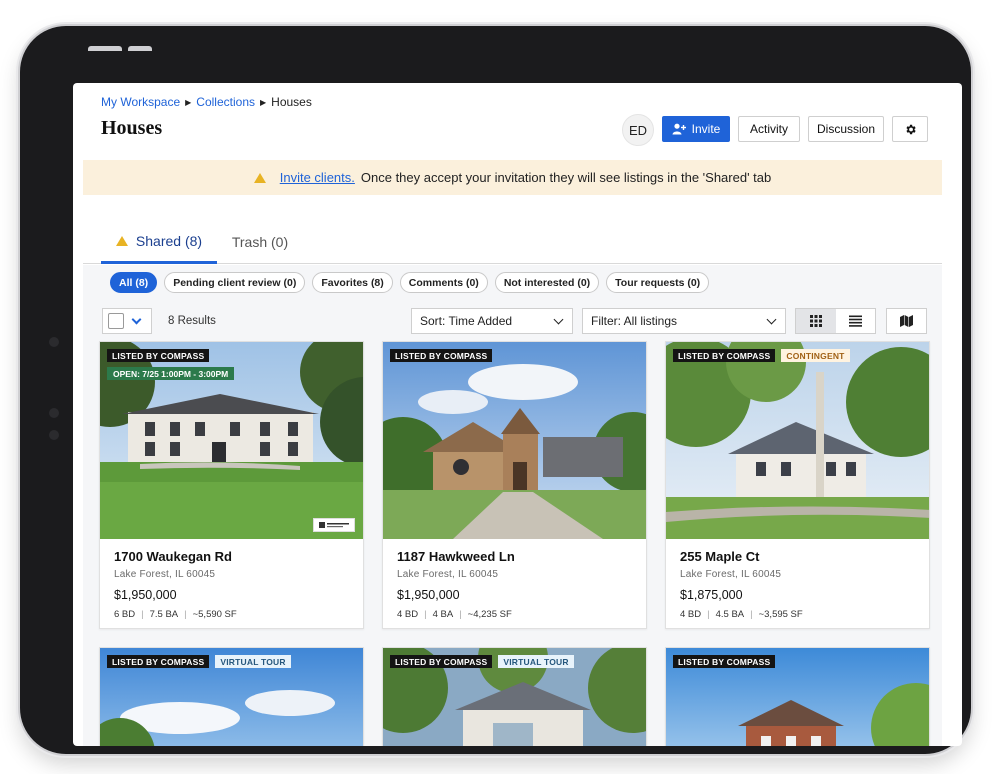 The width and height of the screenshot is (1000, 774). Describe the element at coordinates (126, 282) in the screenshot. I see `chip-label: All` at that location.